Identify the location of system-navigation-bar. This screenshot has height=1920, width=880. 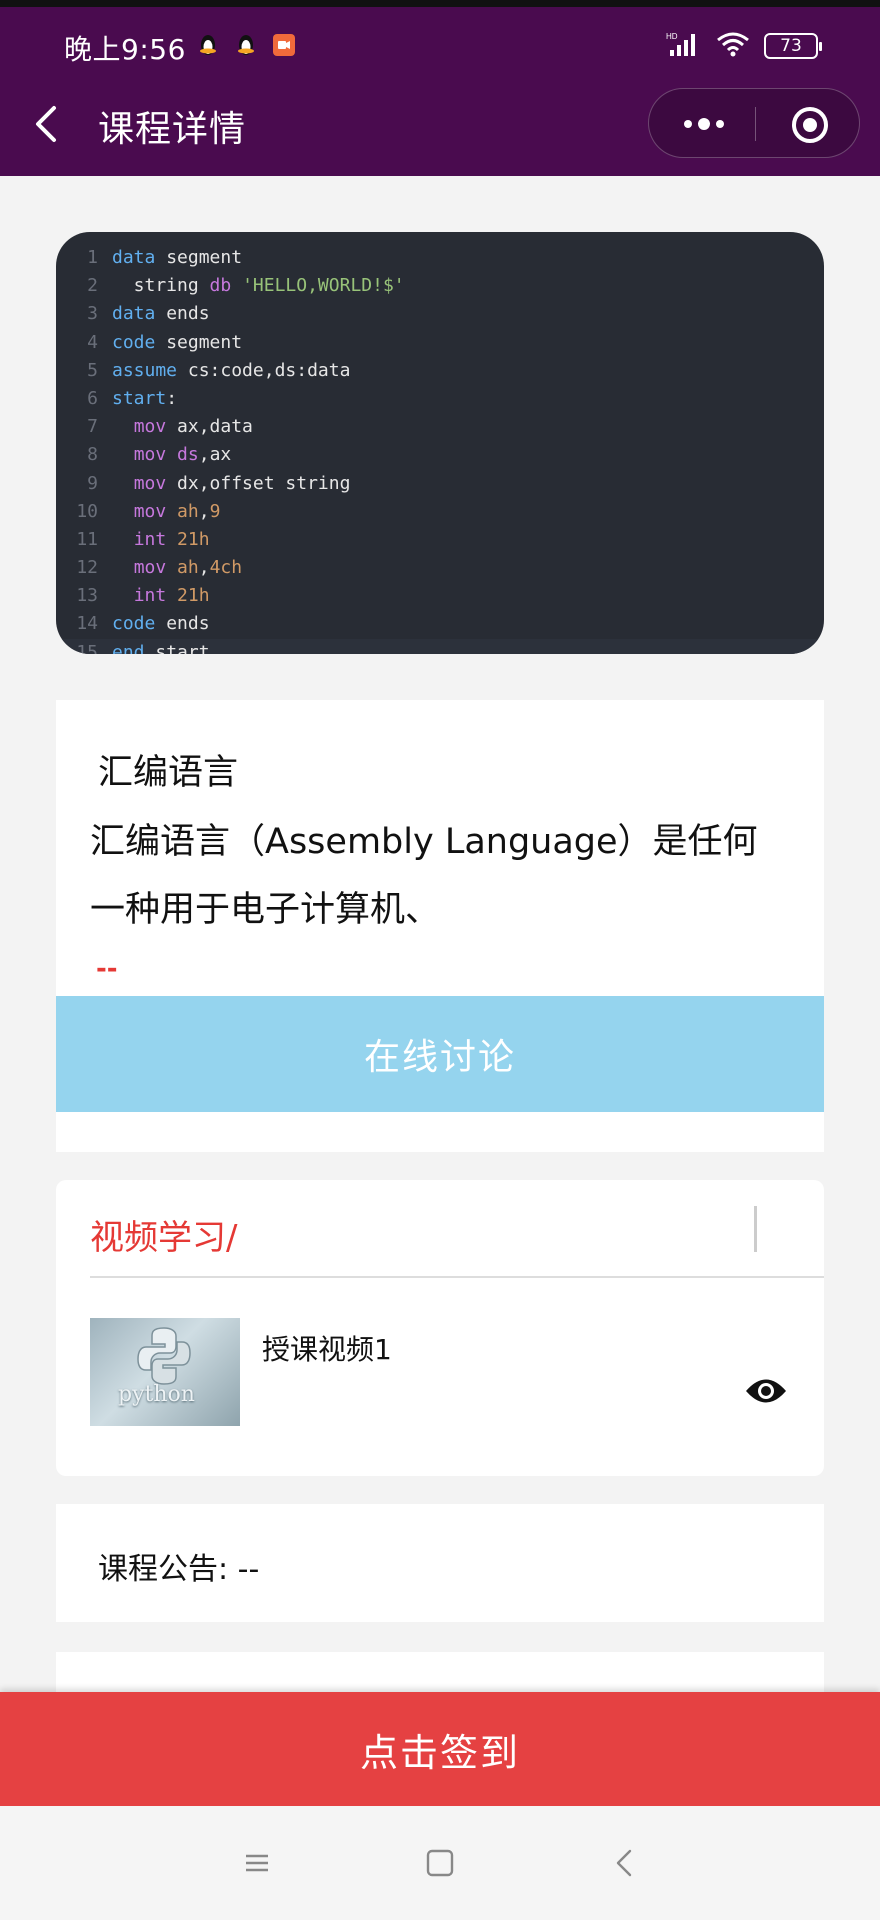
(440, 1863).